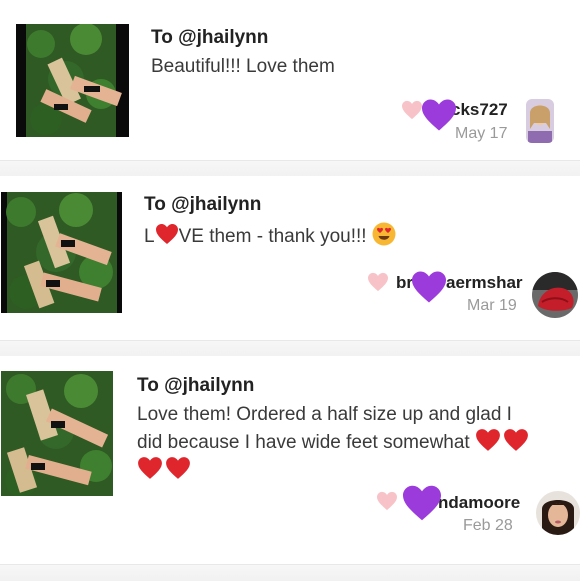 Image resolution: width=580 pixels, height=581 pixels. What do you see at coordinates (479, 503) in the screenshot?
I see `comment-username: ndamoore` at bounding box center [479, 503].